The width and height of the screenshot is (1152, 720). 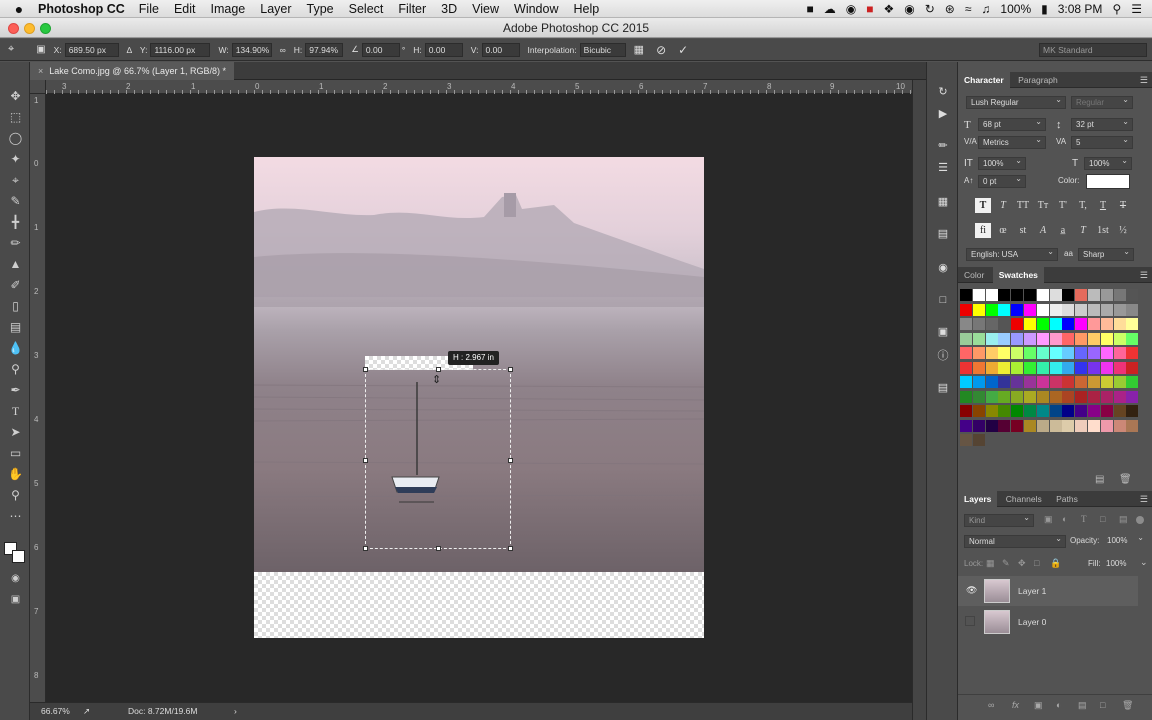 I want to click on fractions-button: ½, so click(x=1123, y=230).